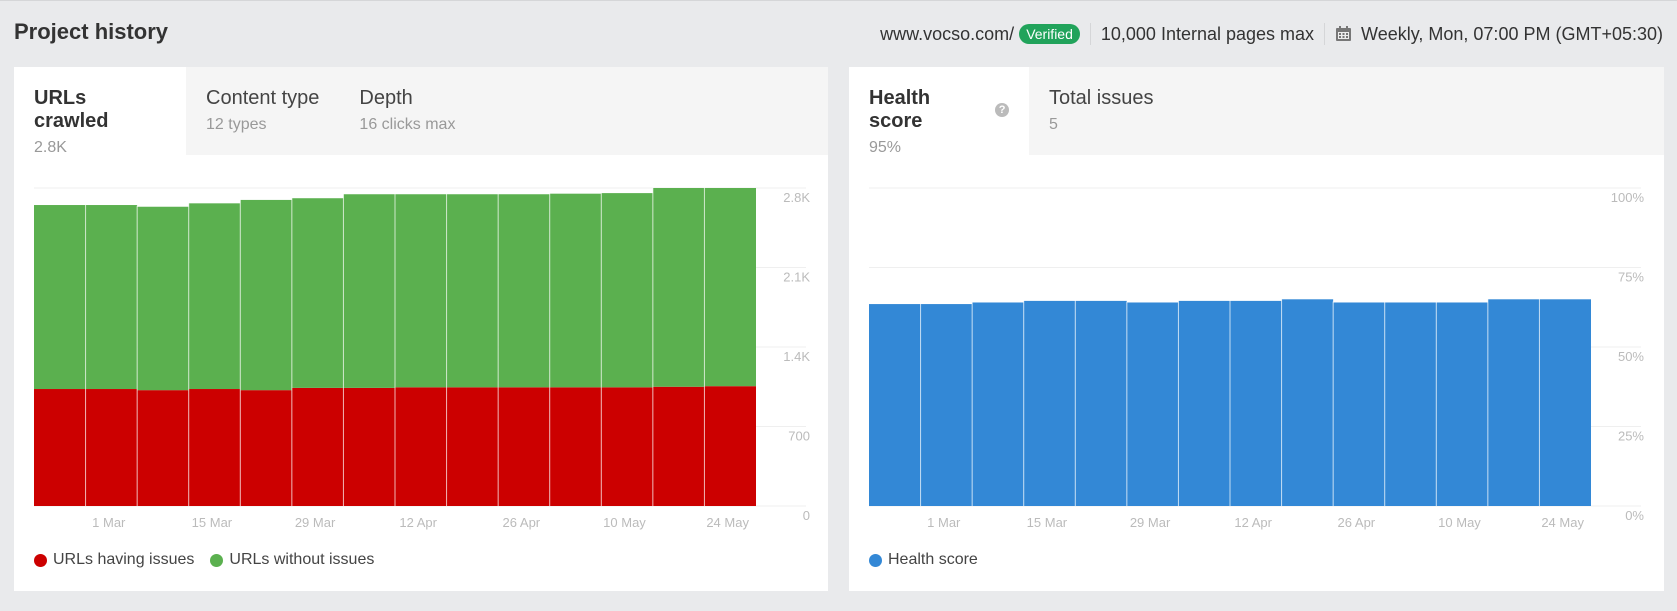 This screenshot has width=1677, height=611. Describe the element at coordinates (407, 111) in the screenshot. I see `tab-depth: Depth 16 clicks max` at that location.